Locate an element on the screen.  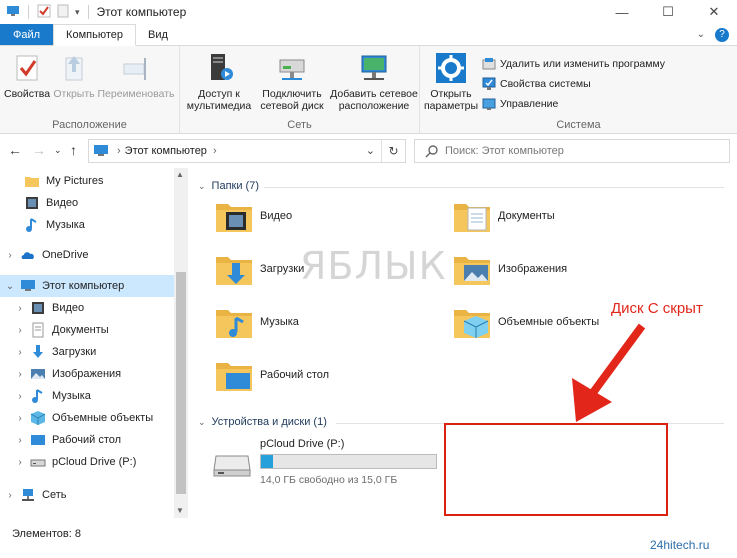
manage-label: Управление is located at coordinates (529, 104).